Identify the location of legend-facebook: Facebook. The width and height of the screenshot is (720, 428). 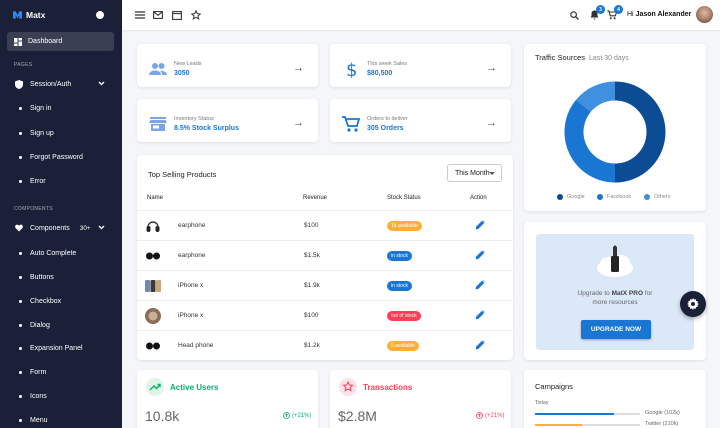
(614, 197).